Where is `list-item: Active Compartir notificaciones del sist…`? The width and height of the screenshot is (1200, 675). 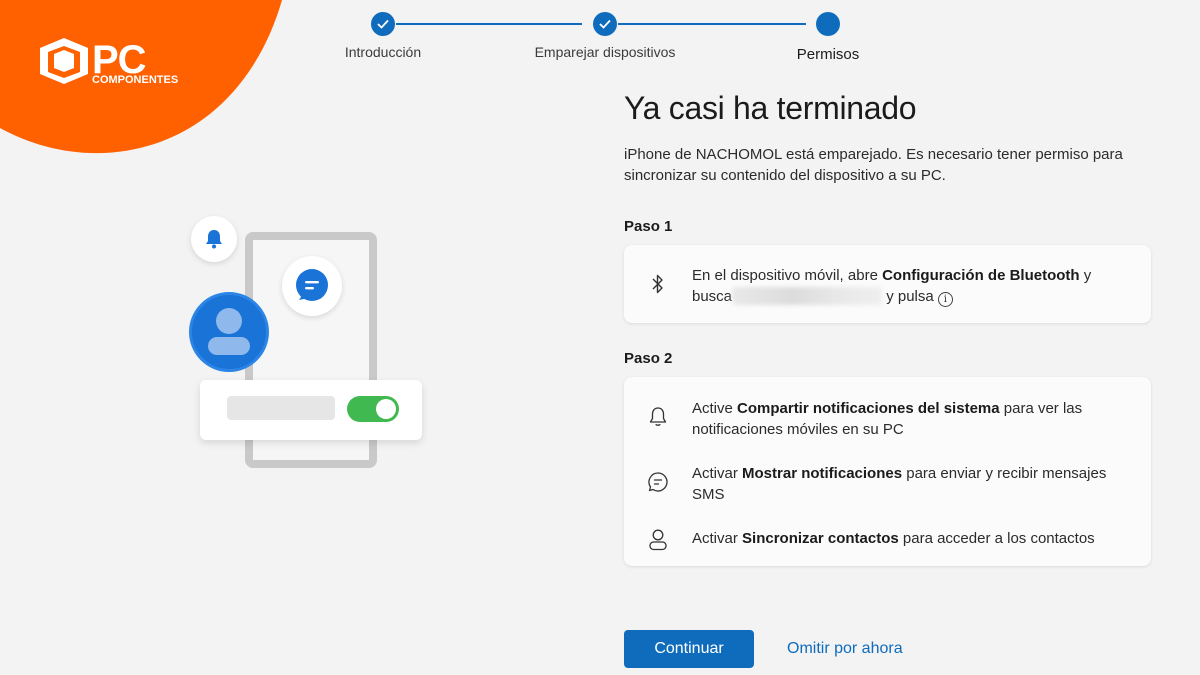
list-item: Active Compartir notificaciones del sist… is located at coordinates (887, 419).